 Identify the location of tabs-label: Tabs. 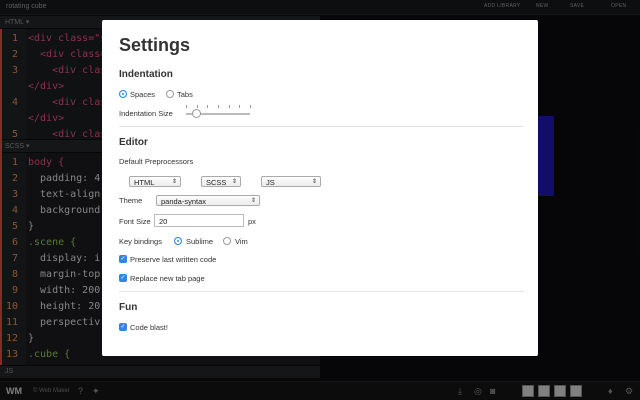
(185, 94).